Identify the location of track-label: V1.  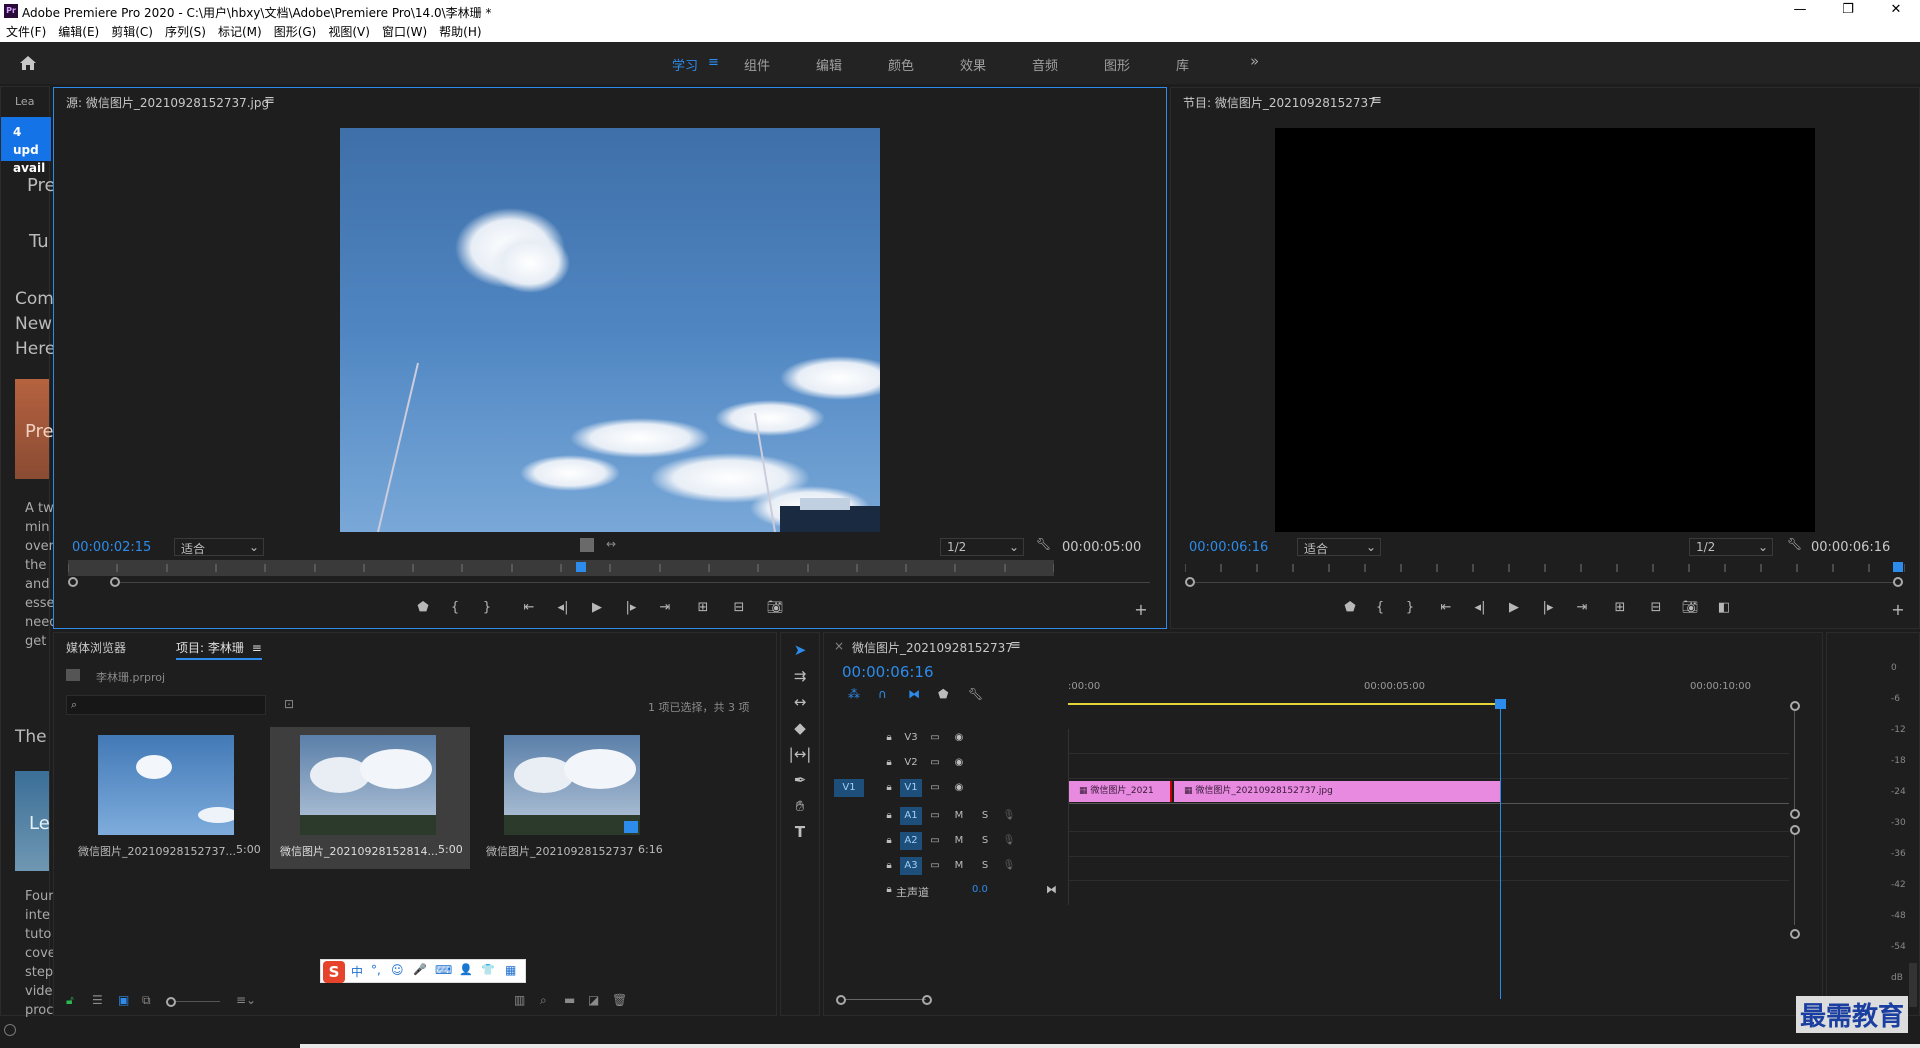
(911, 788).